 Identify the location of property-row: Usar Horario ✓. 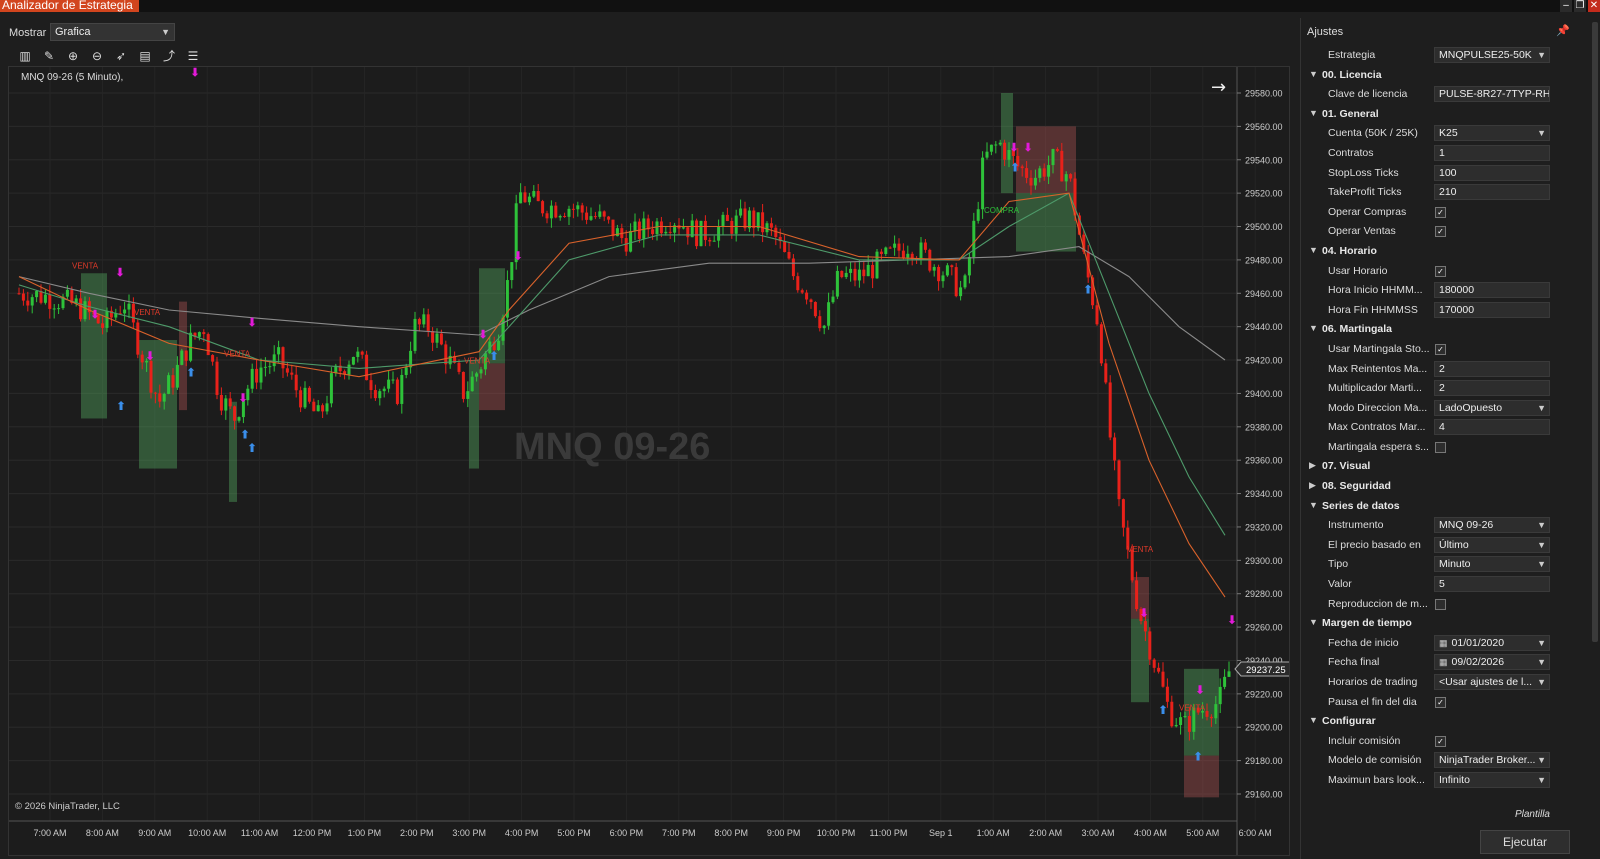
(1427, 271).